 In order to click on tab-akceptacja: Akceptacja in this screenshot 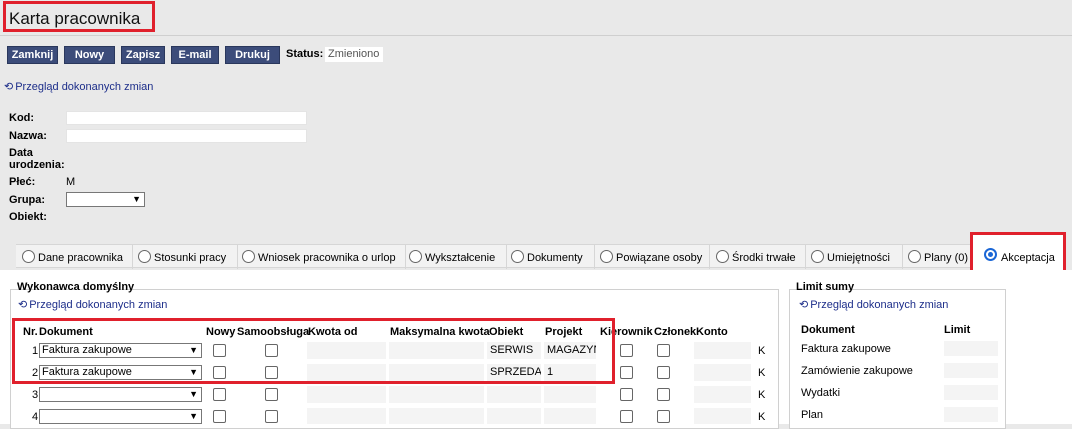, I will do `click(1018, 253)`.